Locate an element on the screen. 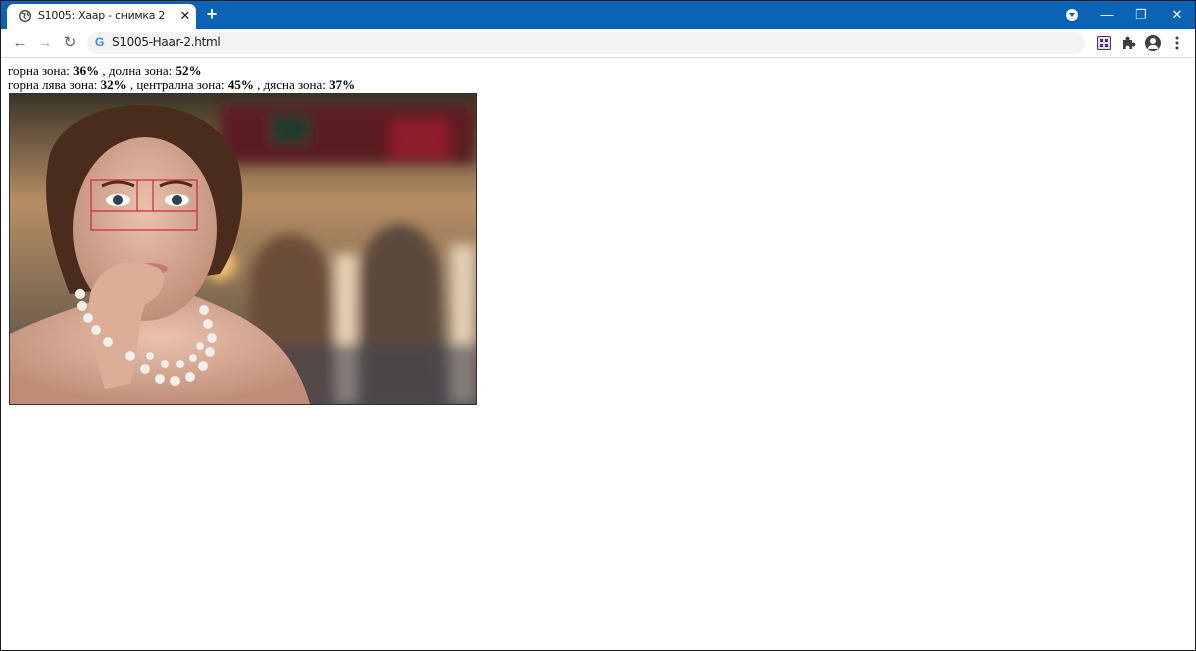 The image size is (1196, 651). right-zone-label: дясна зона: is located at coordinates (294, 84).